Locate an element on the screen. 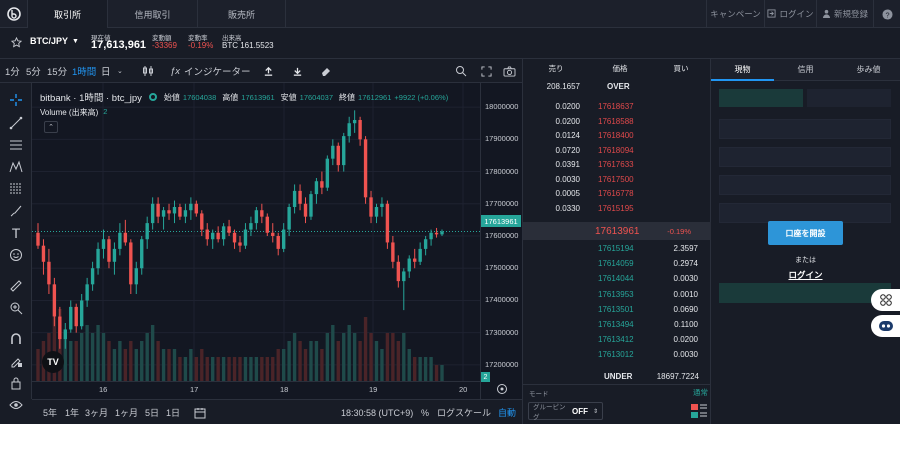  lock-icon is located at coordinates (16, 383).